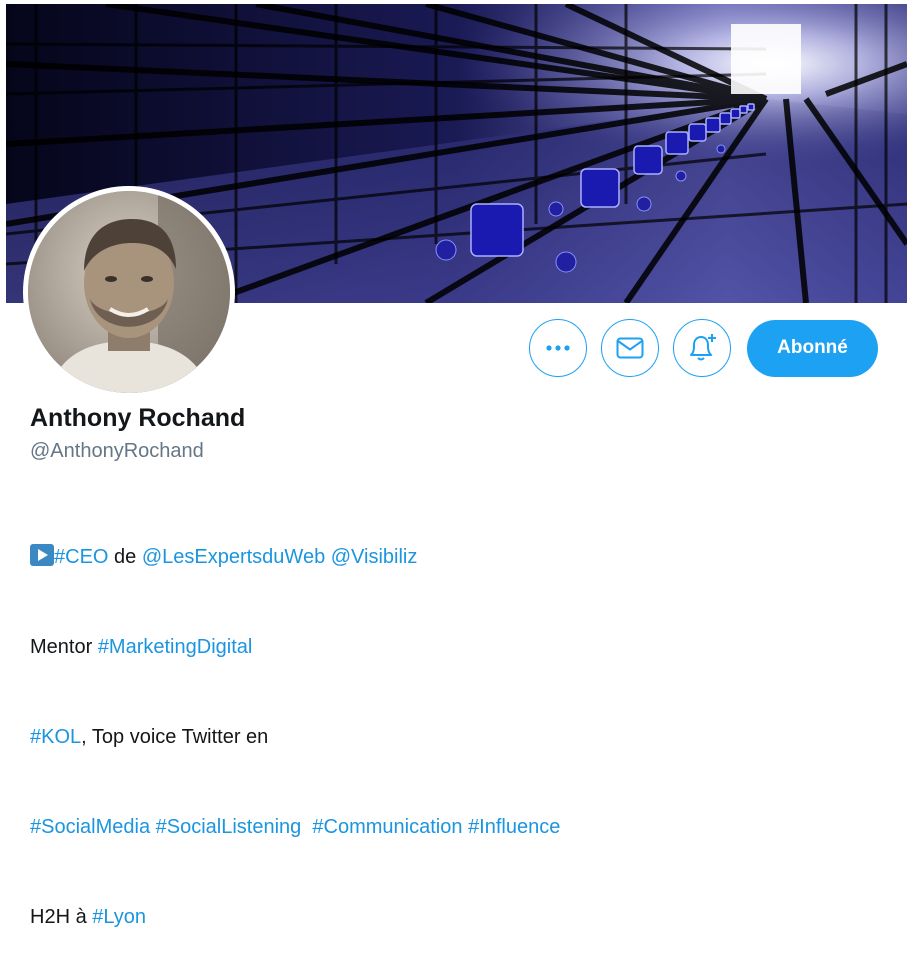 This screenshot has height=962, width=907. Describe the element at coordinates (64, 647) in the screenshot. I see `bio-text: Mentor` at that location.